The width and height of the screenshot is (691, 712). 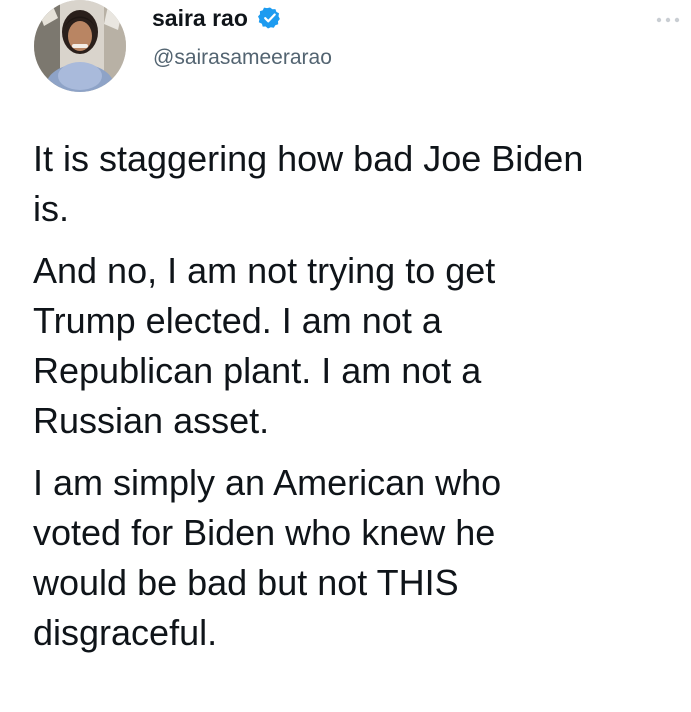 What do you see at coordinates (200, 18) in the screenshot?
I see `display-name: saira rao` at bounding box center [200, 18].